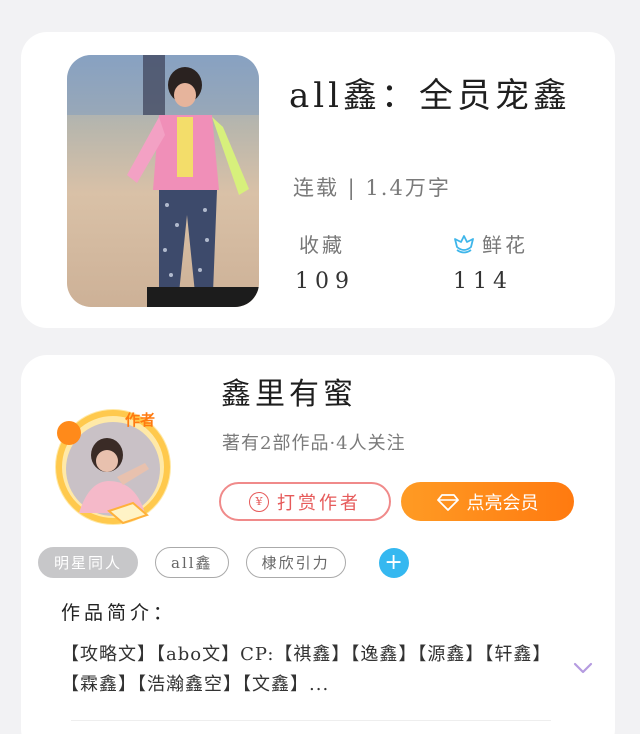 This screenshot has width=640, height=734. Describe the element at coordinates (311, 720) in the screenshot. I see `divider` at that location.